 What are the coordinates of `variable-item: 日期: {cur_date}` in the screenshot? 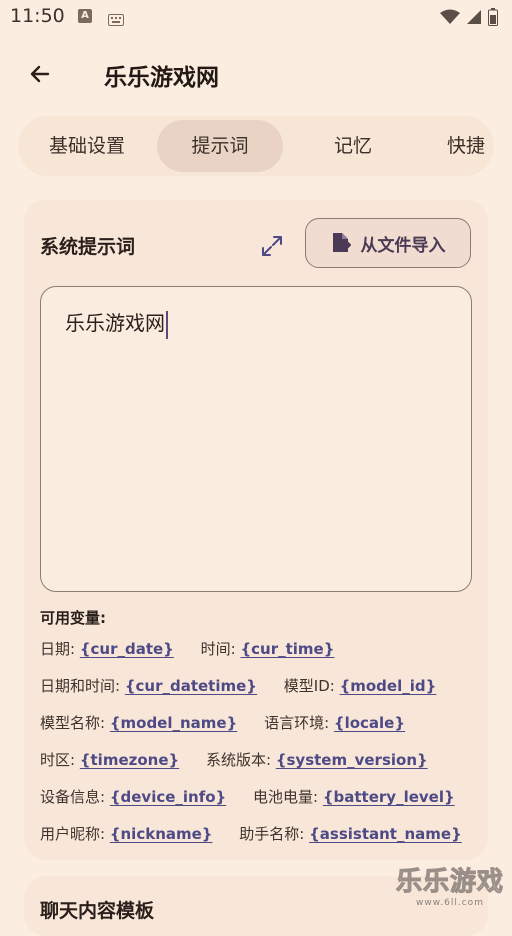 It's located at (107, 648).